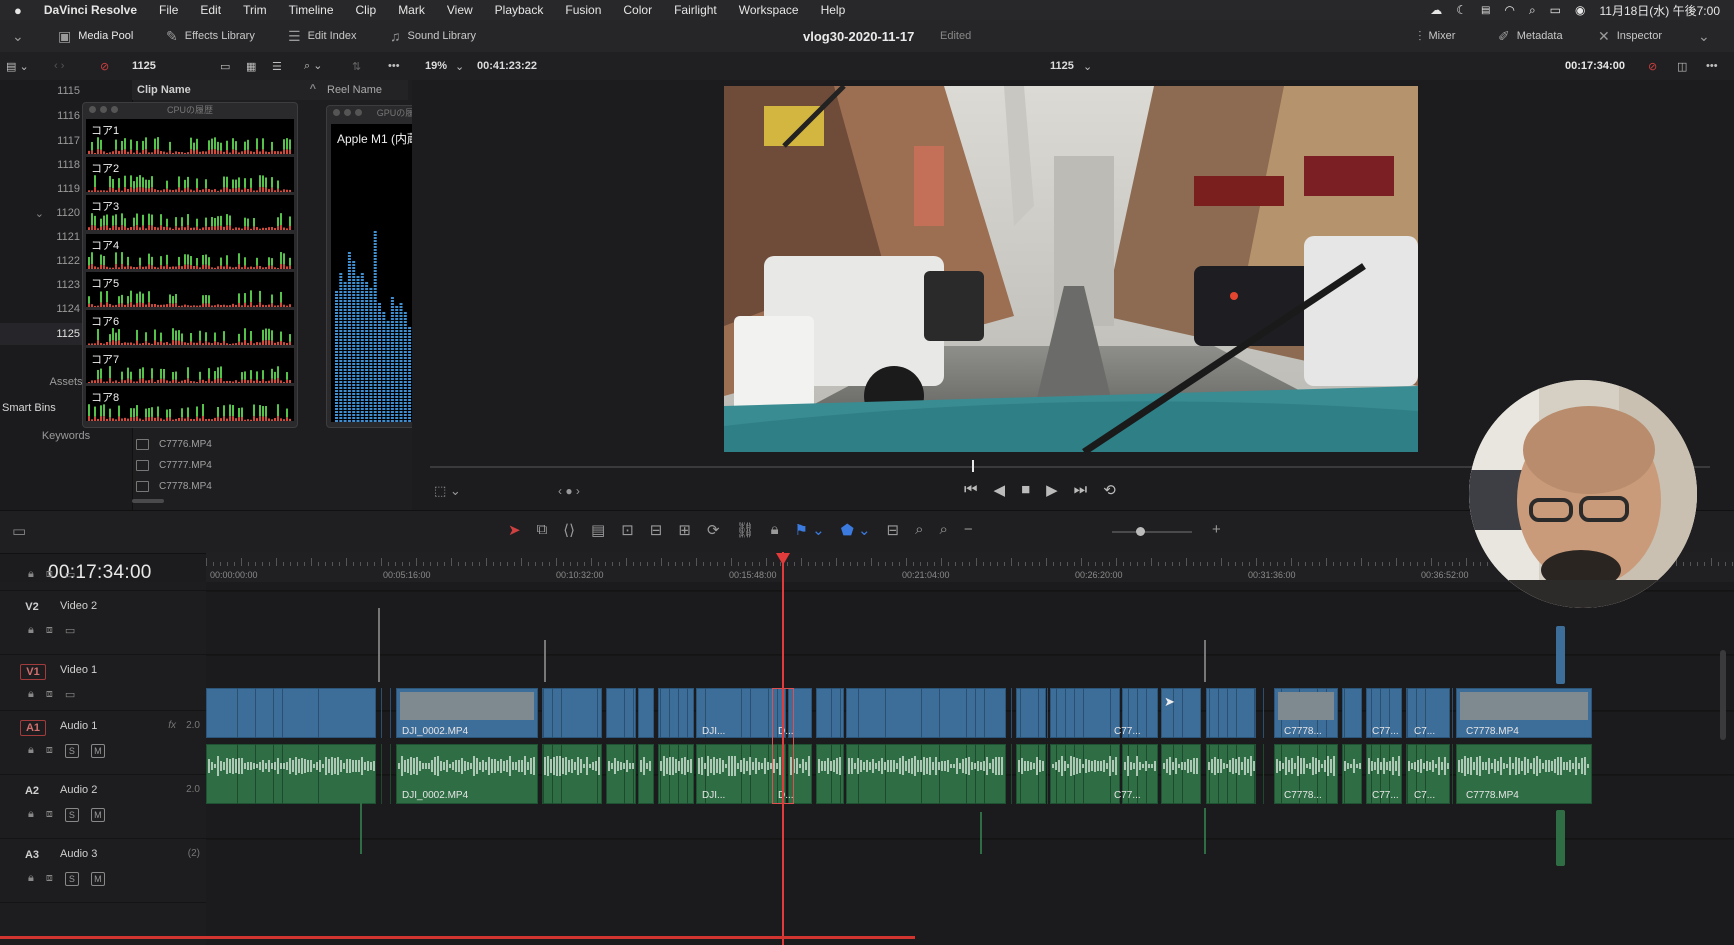  Describe the element at coordinates (436, 66) in the screenshot. I see `viewer-zoom-level: 19%` at that location.